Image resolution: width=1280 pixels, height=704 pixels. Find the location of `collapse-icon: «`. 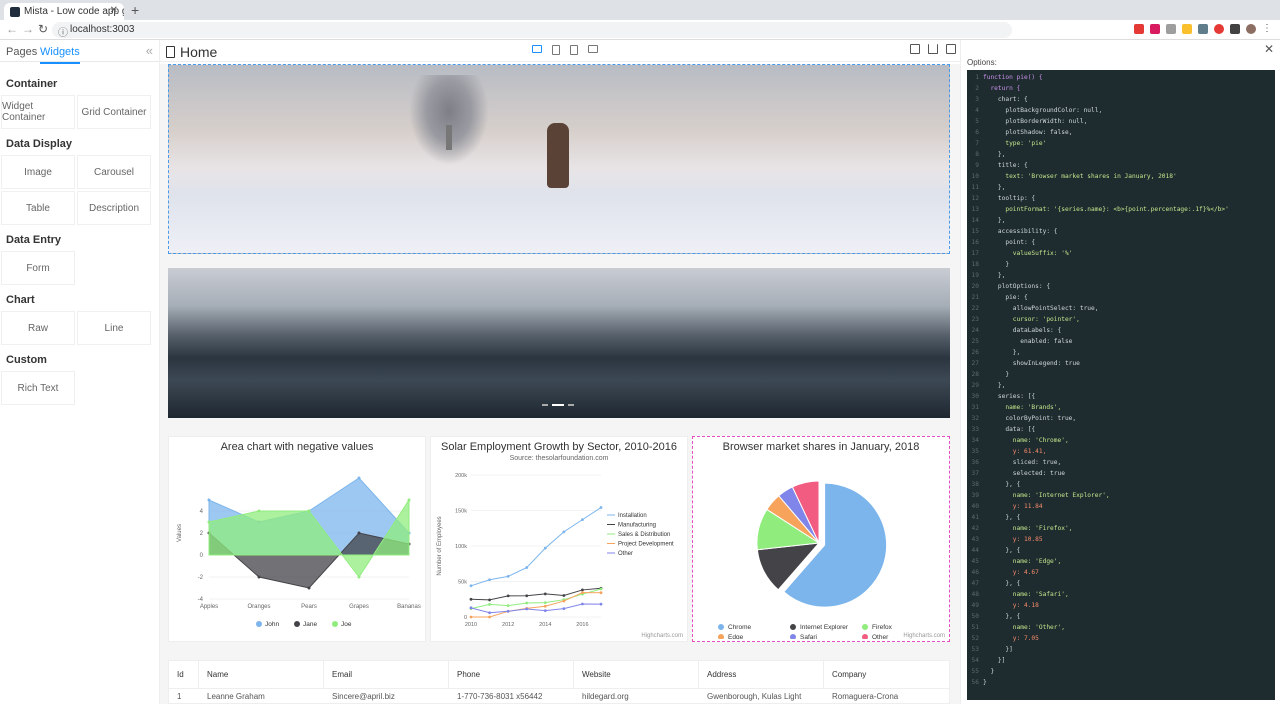

collapse-icon: « is located at coordinates (149, 50).